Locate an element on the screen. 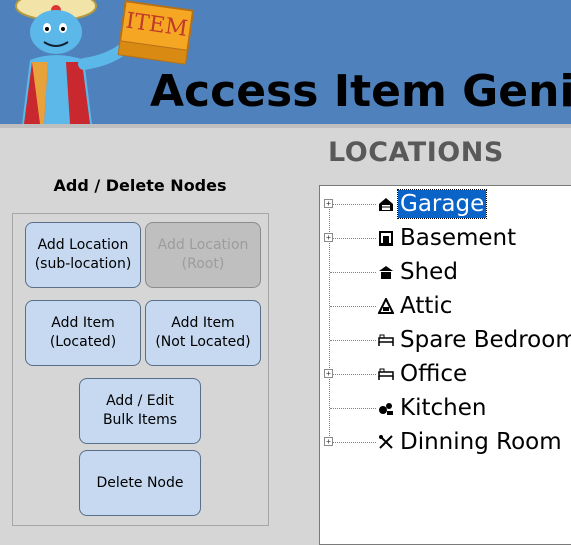 The height and width of the screenshot is (545, 571). tree-node-label: Shed is located at coordinates (429, 272).